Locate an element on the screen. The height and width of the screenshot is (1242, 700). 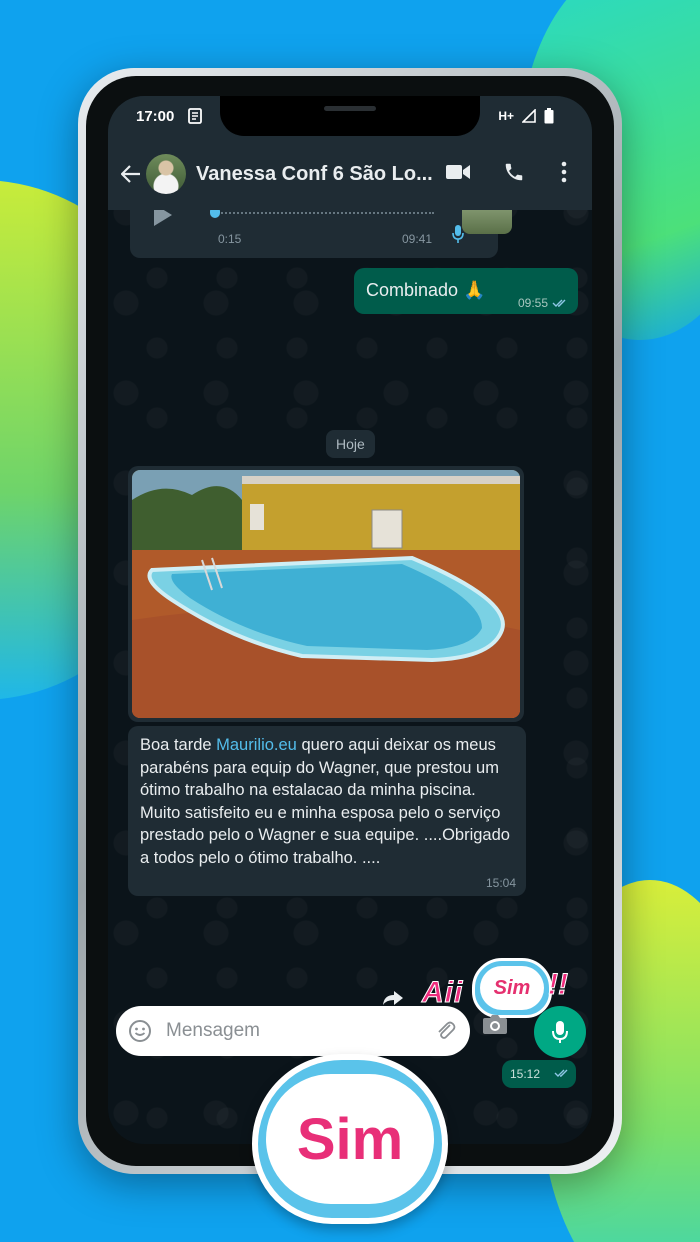
message-text: Combinado 🙏 is located at coordinates (426, 290).